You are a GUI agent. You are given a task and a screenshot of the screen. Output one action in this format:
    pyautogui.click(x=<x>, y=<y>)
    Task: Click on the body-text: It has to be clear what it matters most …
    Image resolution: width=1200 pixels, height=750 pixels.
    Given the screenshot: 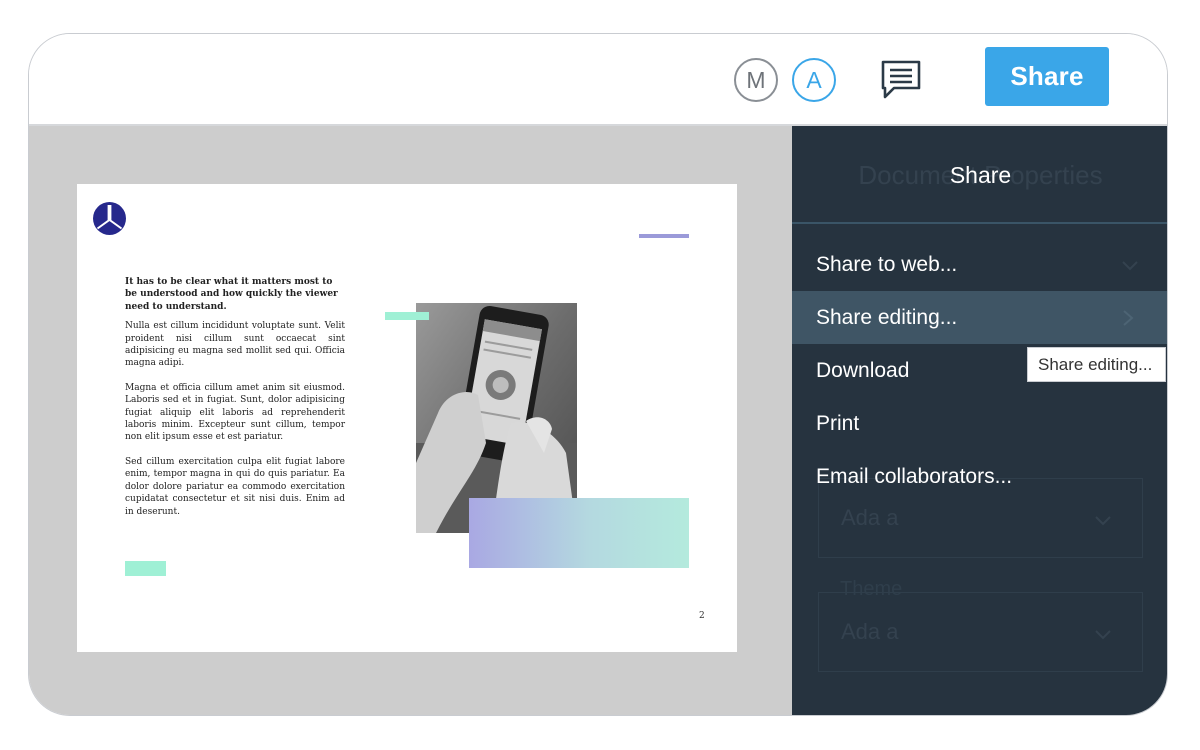 What is the action you would take?
    pyautogui.click(x=235, y=403)
    